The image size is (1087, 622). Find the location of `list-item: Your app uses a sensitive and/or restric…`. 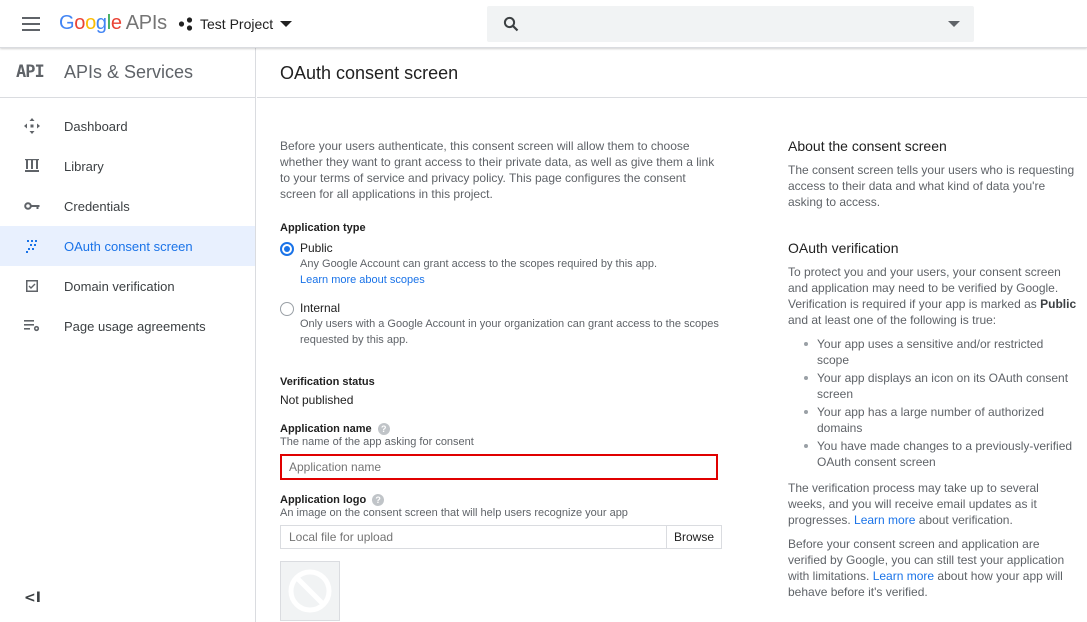

list-item: Your app uses a sensitive and/or restric… is located at coordinates (941, 352).